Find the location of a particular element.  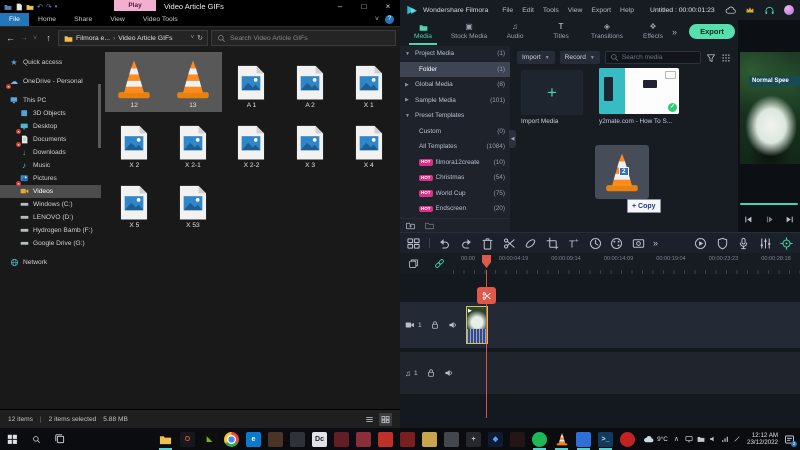

weather-widget: 9°C is located at coordinates (655, 439).